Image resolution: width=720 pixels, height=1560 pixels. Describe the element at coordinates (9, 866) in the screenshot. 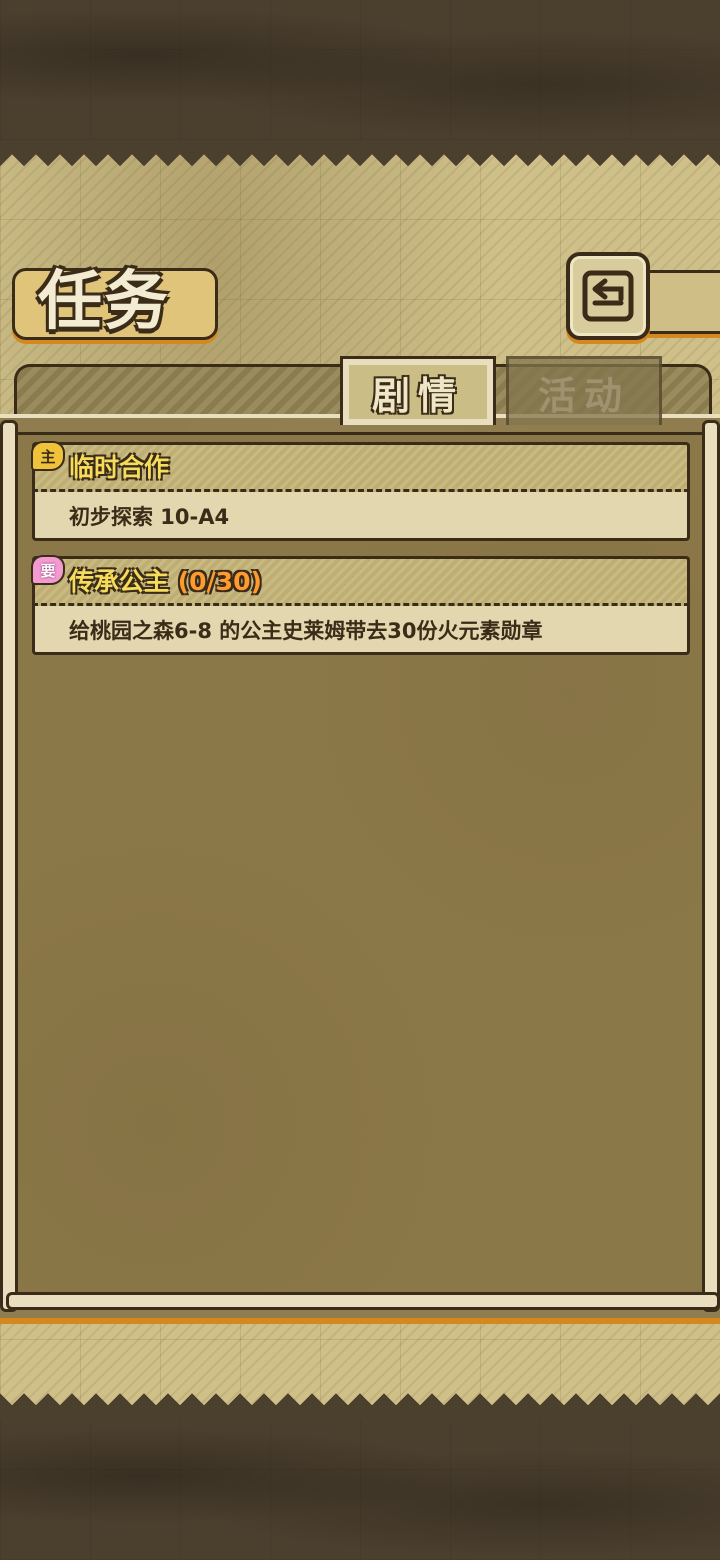

I see `panel-frame-left` at that location.